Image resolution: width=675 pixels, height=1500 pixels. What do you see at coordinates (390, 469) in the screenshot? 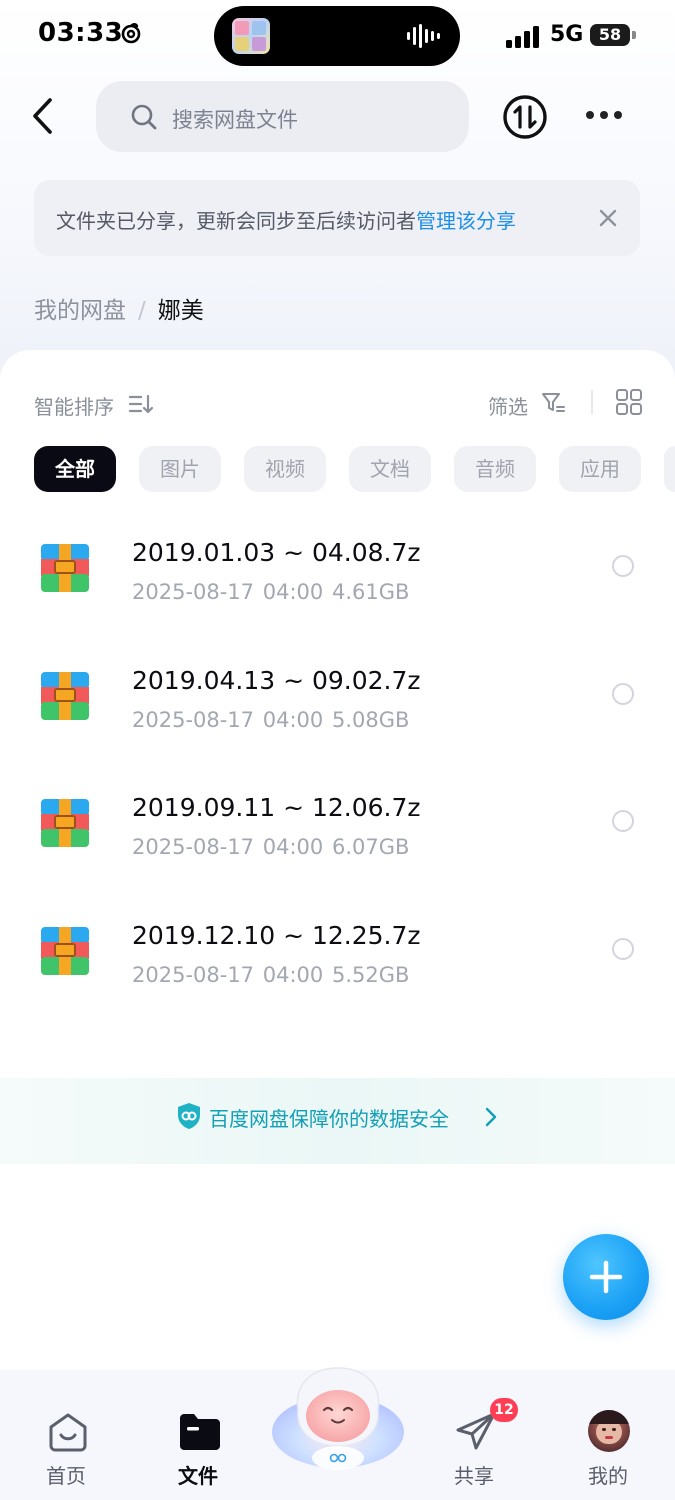
I see `chip-documents: 文档` at bounding box center [390, 469].